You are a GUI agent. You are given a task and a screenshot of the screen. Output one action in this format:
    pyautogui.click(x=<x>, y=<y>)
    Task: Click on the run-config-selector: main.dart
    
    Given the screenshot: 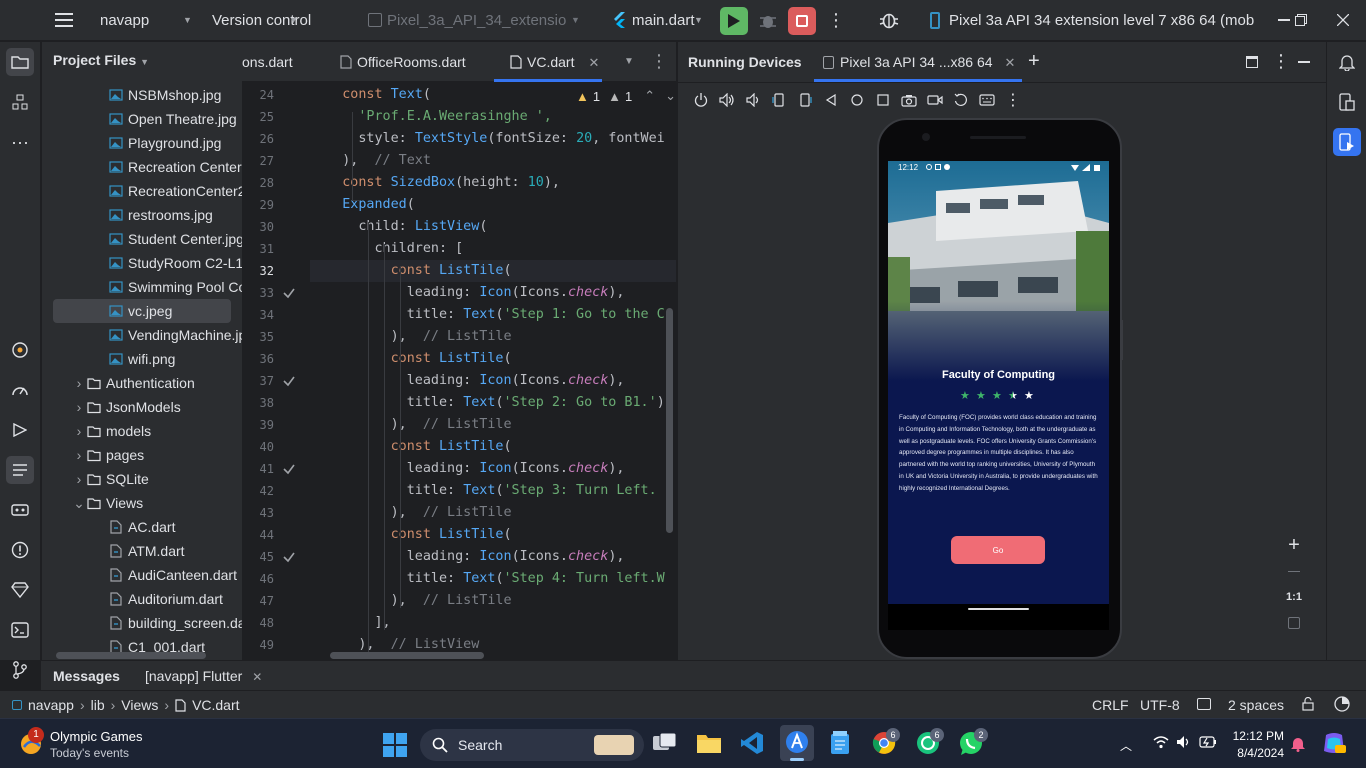 What is the action you would take?
    pyautogui.click(x=663, y=20)
    